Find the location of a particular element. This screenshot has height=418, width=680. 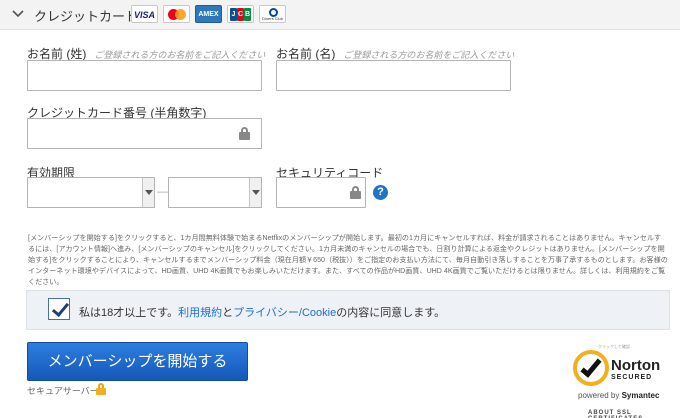

expiry-year-select is located at coordinates (215, 192).